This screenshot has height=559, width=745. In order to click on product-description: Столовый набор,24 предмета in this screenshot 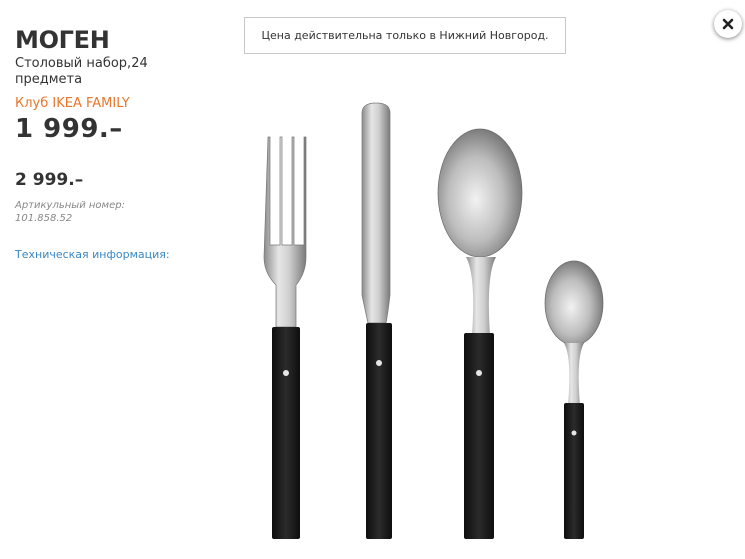, I will do `click(81, 71)`.